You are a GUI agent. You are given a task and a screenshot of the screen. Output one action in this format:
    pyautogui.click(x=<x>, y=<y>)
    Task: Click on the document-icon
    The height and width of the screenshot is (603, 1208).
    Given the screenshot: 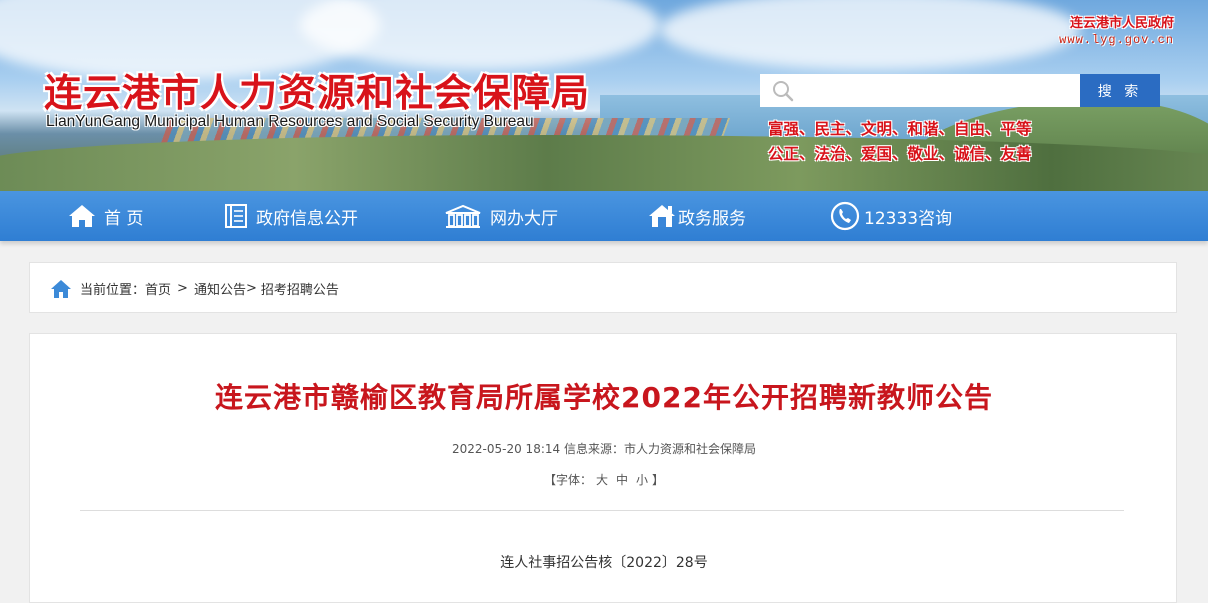 What is the action you would take?
    pyautogui.click(x=236, y=216)
    